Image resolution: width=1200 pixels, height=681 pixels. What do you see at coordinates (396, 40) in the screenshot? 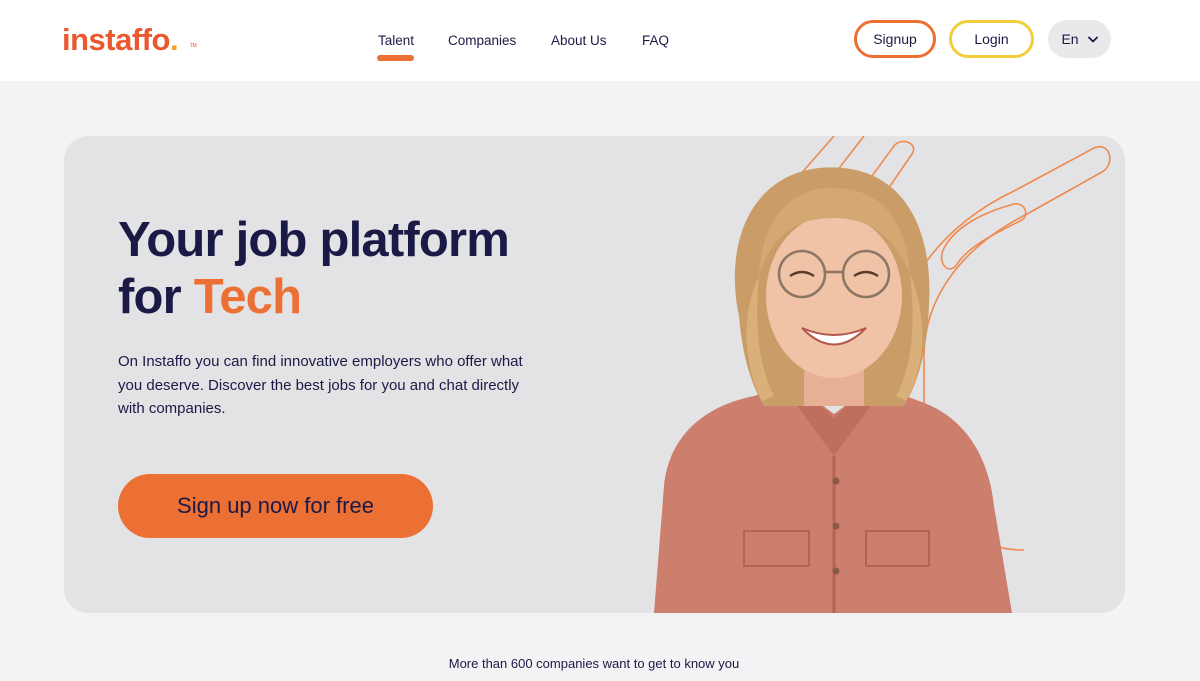
I see `nav-item-talent: Talent` at bounding box center [396, 40].